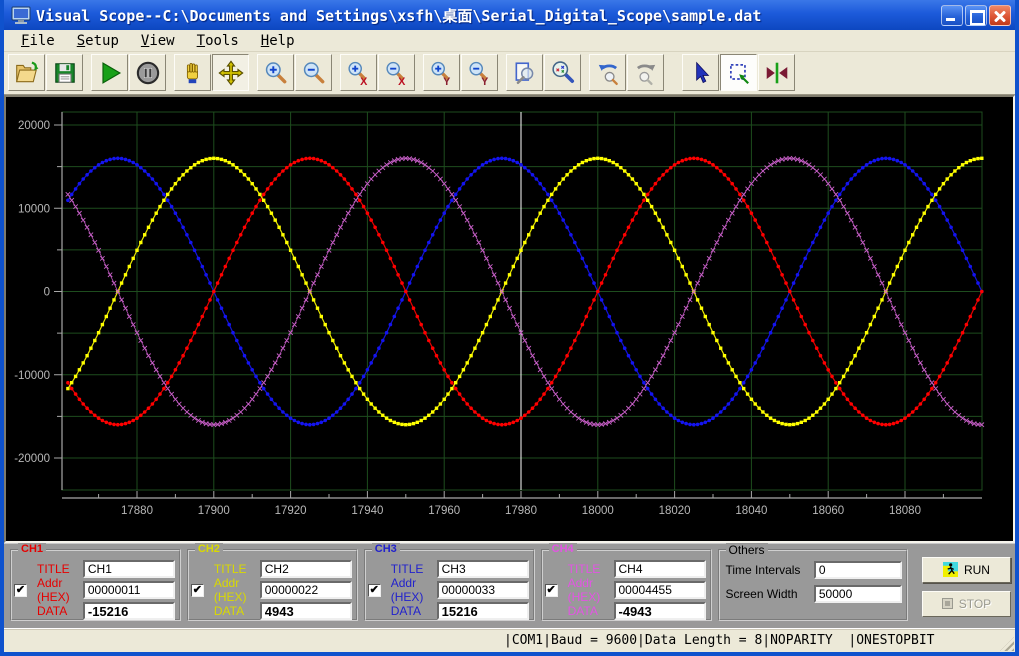 This screenshot has width=1019, height=656. I want to click on svg-text: 18060, so click(828, 511).